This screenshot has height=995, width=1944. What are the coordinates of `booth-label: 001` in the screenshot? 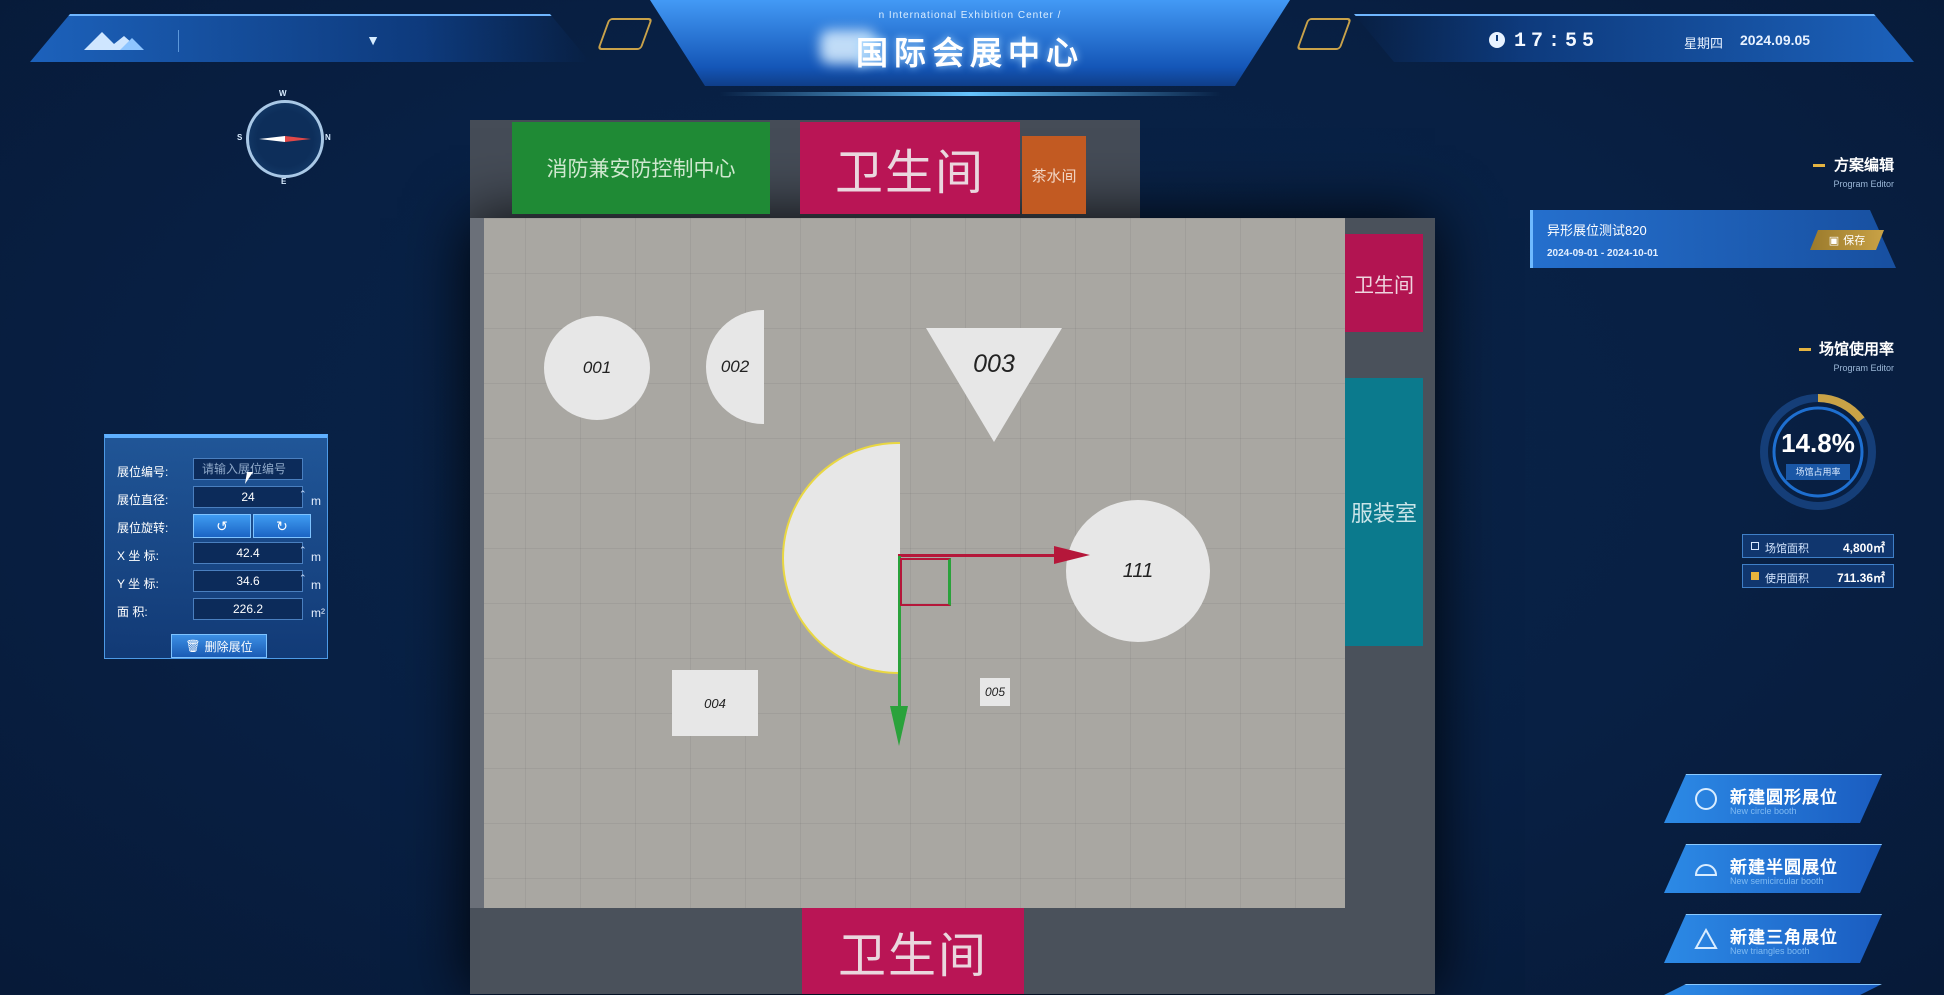 It's located at (597, 367).